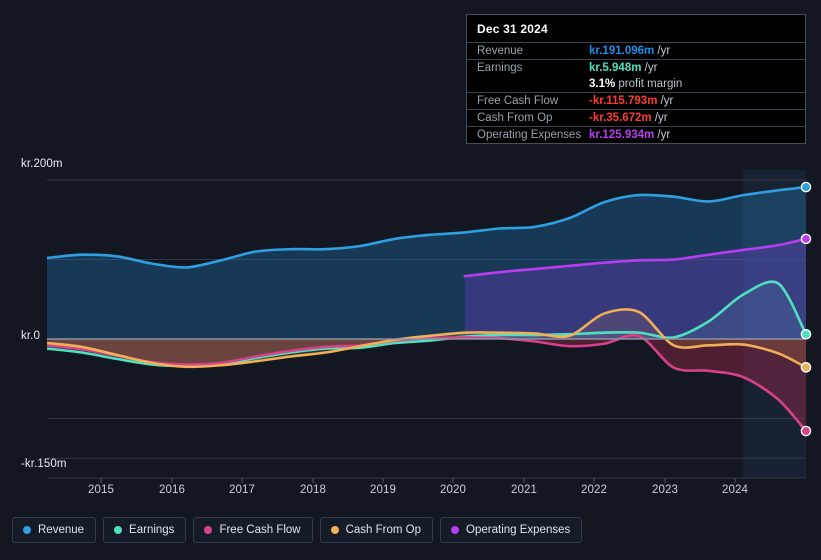  What do you see at coordinates (61, 530) in the screenshot?
I see `legend-item-label: Revenue` at bounding box center [61, 530].